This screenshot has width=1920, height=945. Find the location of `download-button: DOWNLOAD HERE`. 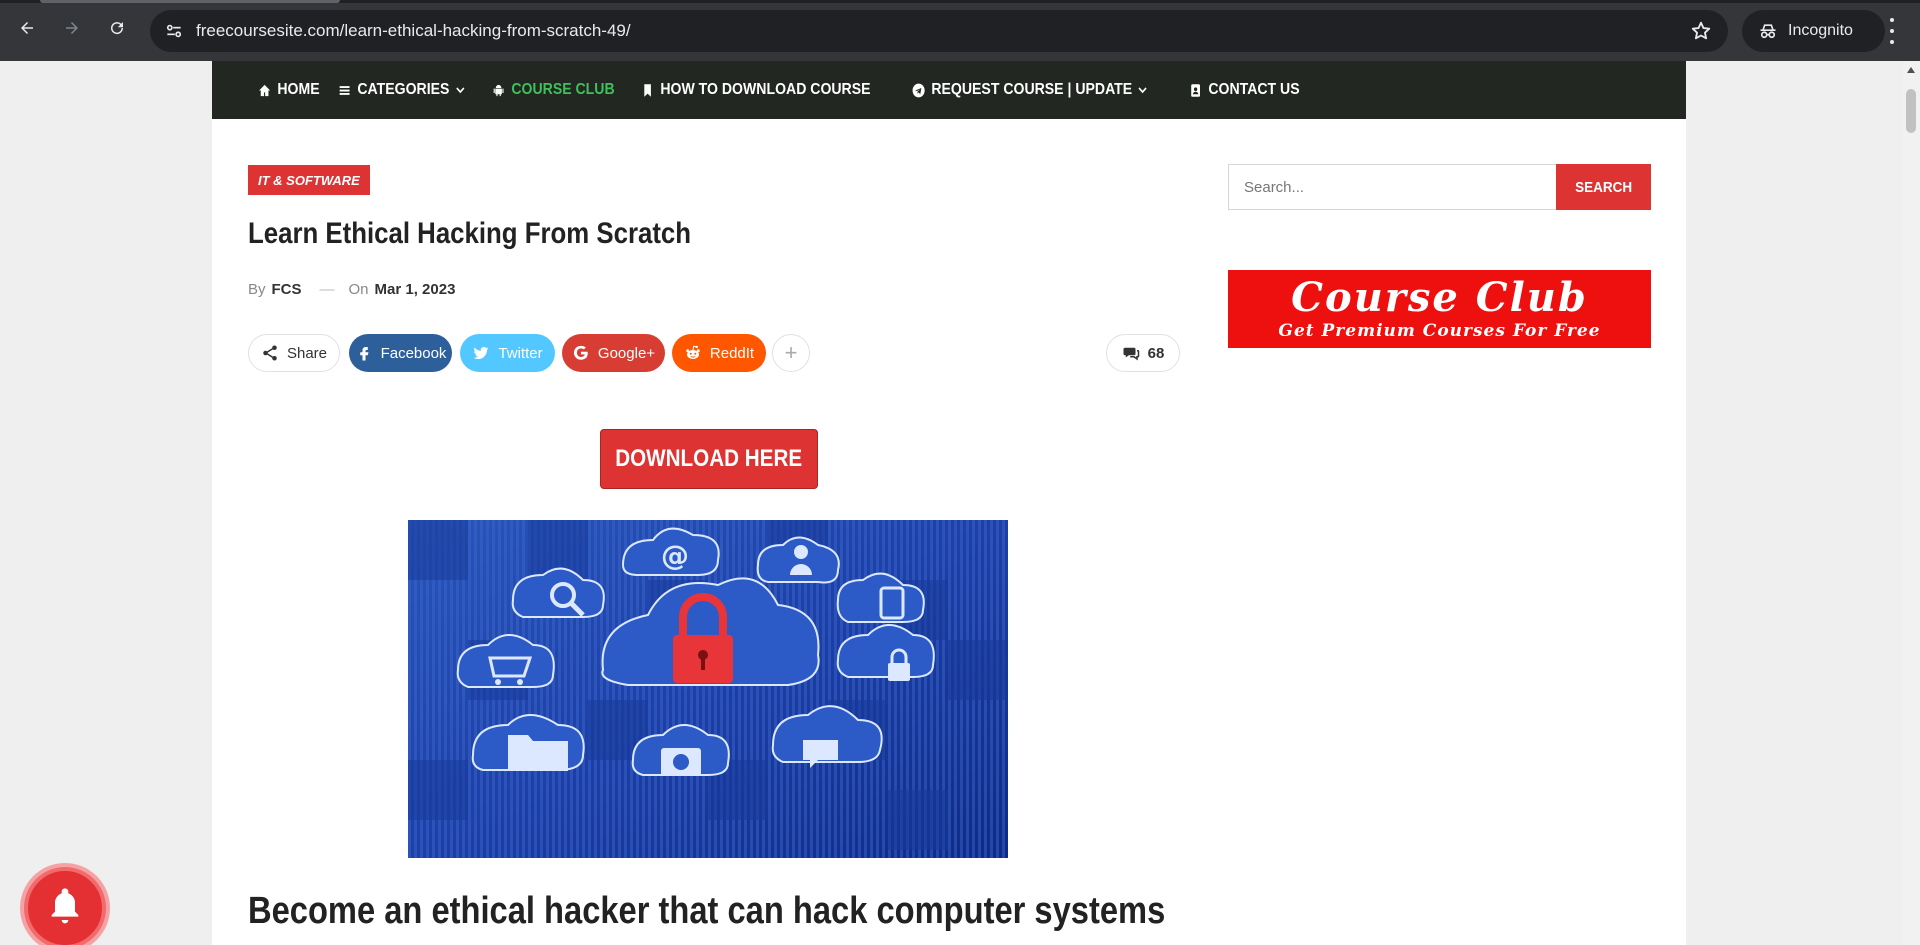

download-button: DOWNLOAD HERE is located at coordinates (709, 459).